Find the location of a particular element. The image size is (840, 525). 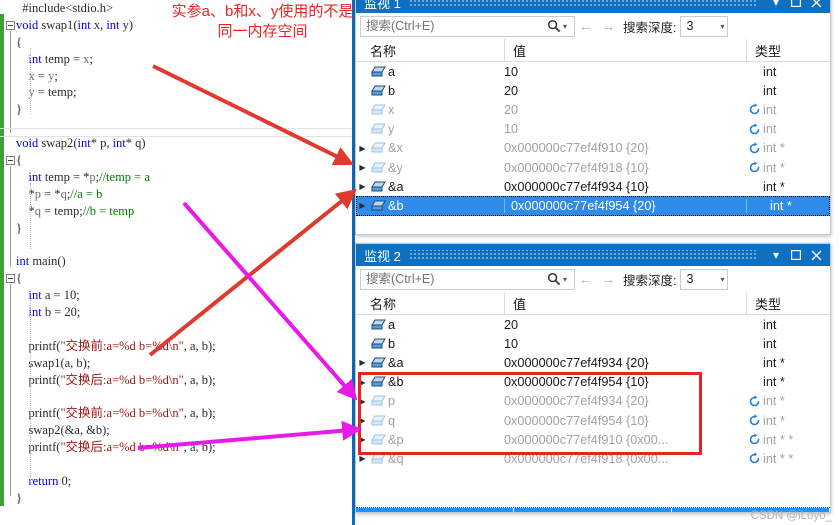

table-row: ▶ &p 0x000000c77ef4f910 {0x00... int * * is located at coordinates (593, 439).